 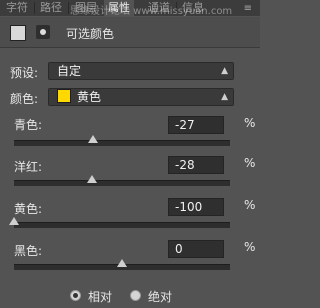 What do you see at coordinates (28, 167) in the screenshot?
I see `magenta-label: 洋红:` at bounding box center [28, 167].